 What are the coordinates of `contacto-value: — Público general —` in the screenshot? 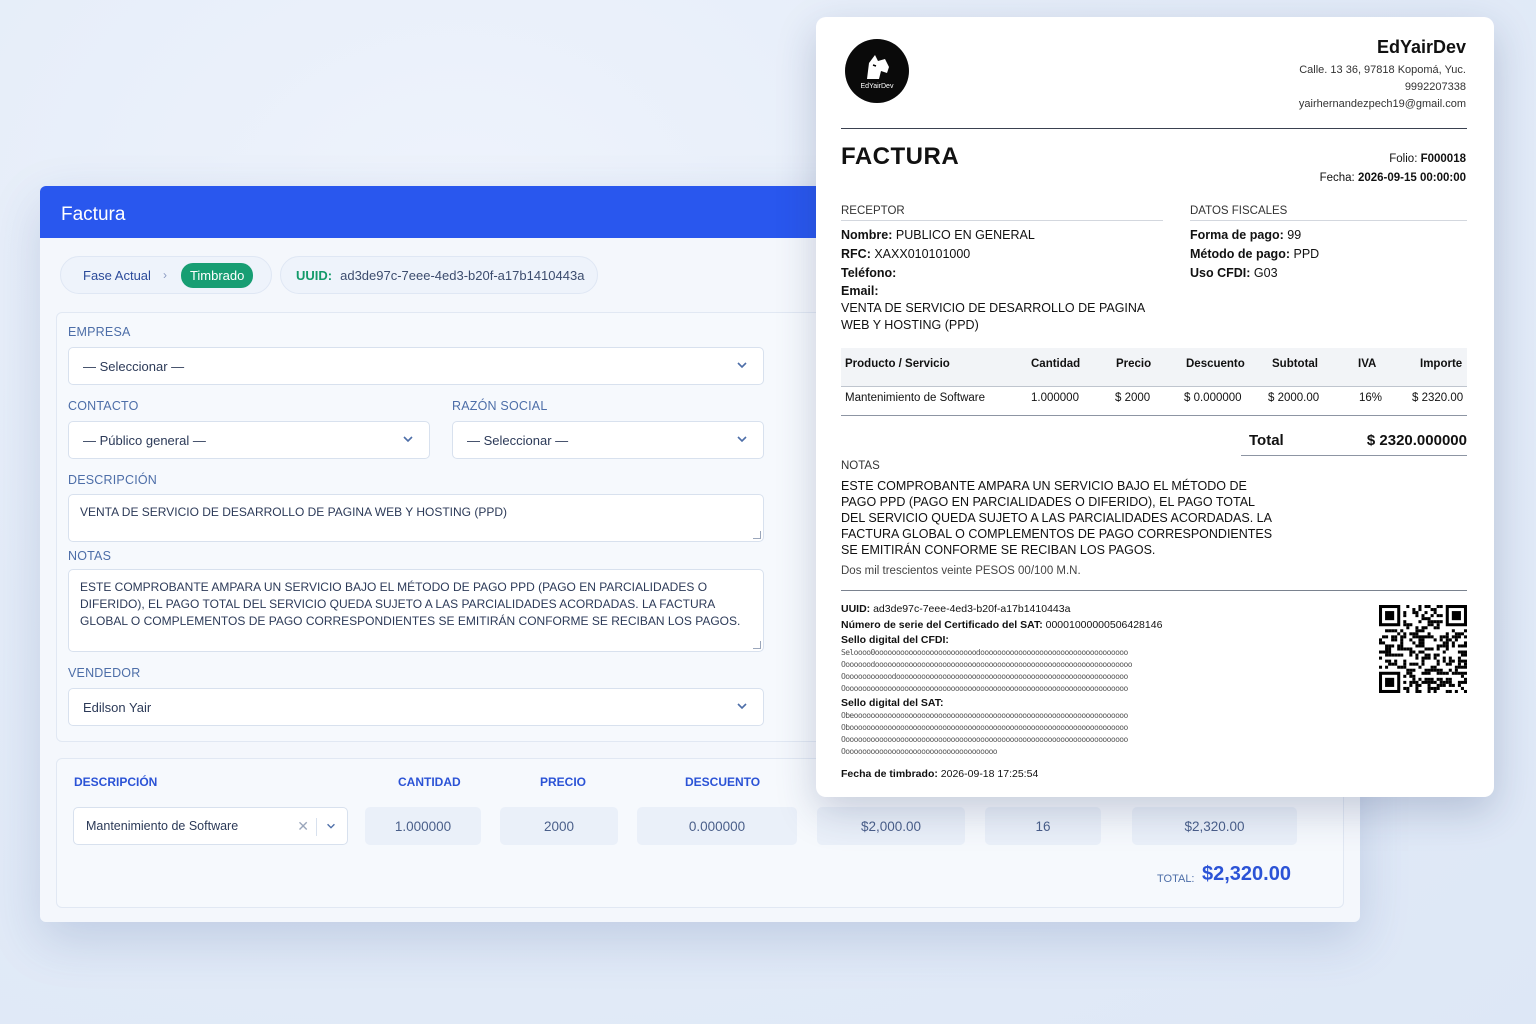 It's located at (144, 440).